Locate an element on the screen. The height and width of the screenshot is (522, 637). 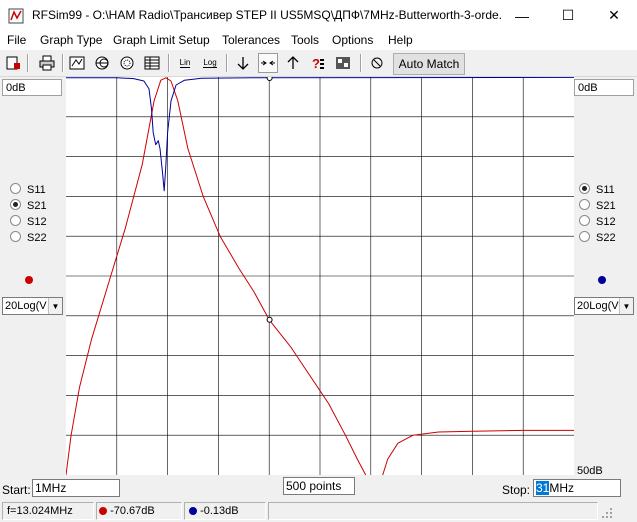
printer-icon is located at coordinates (47, 63).